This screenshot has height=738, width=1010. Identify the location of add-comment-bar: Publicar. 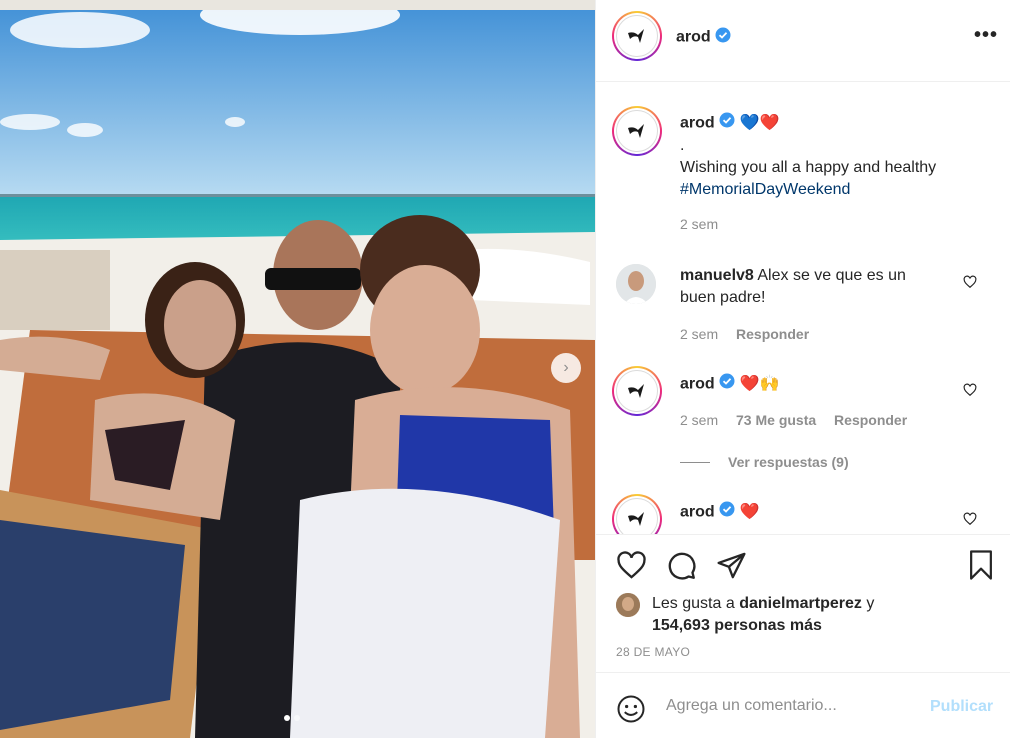
(803, 705).